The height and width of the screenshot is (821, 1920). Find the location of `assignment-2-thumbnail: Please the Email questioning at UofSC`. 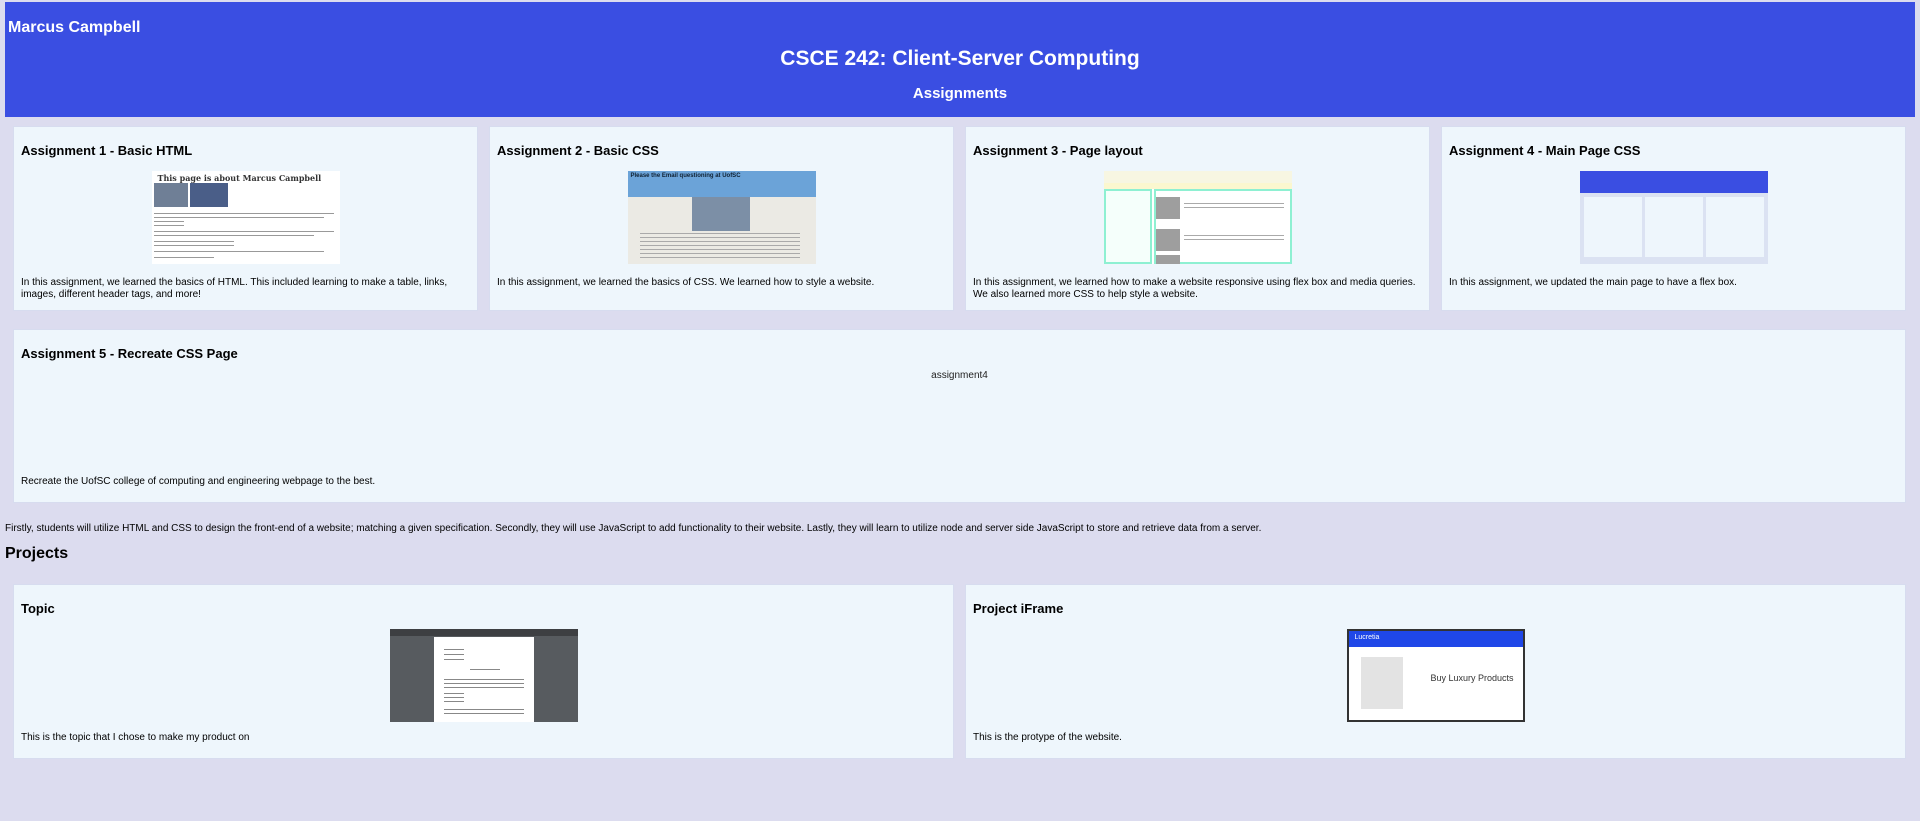

assignment-2-thumbnail: Please the Email questioning at UofSC is located at coordinates (721, 217).